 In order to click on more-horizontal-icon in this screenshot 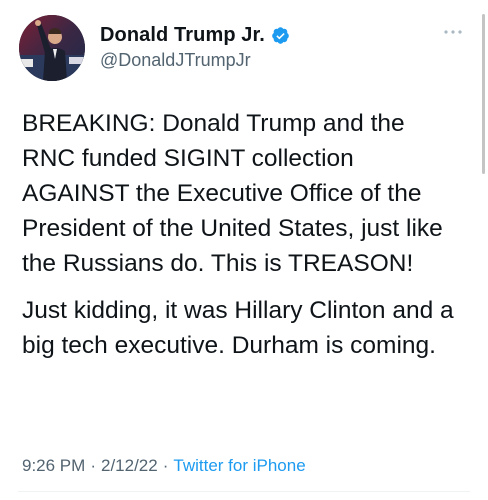, I will do `click(453, 32)`.